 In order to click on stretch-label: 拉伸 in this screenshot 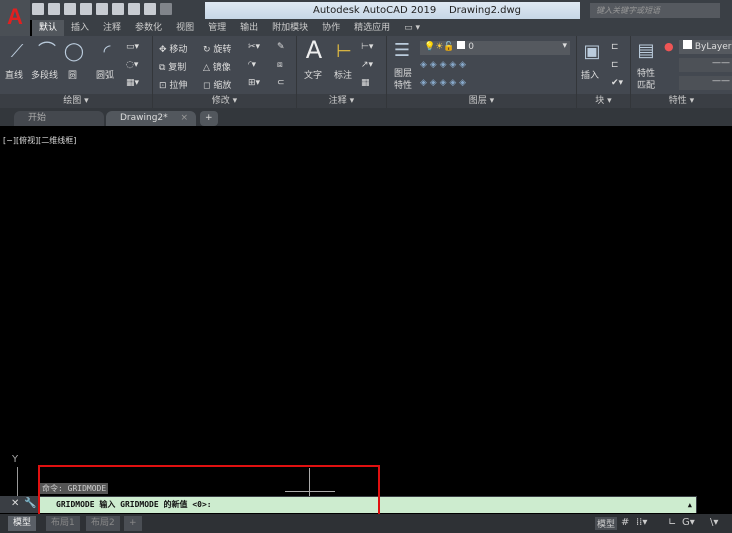, I will do `click(178, 86)`.